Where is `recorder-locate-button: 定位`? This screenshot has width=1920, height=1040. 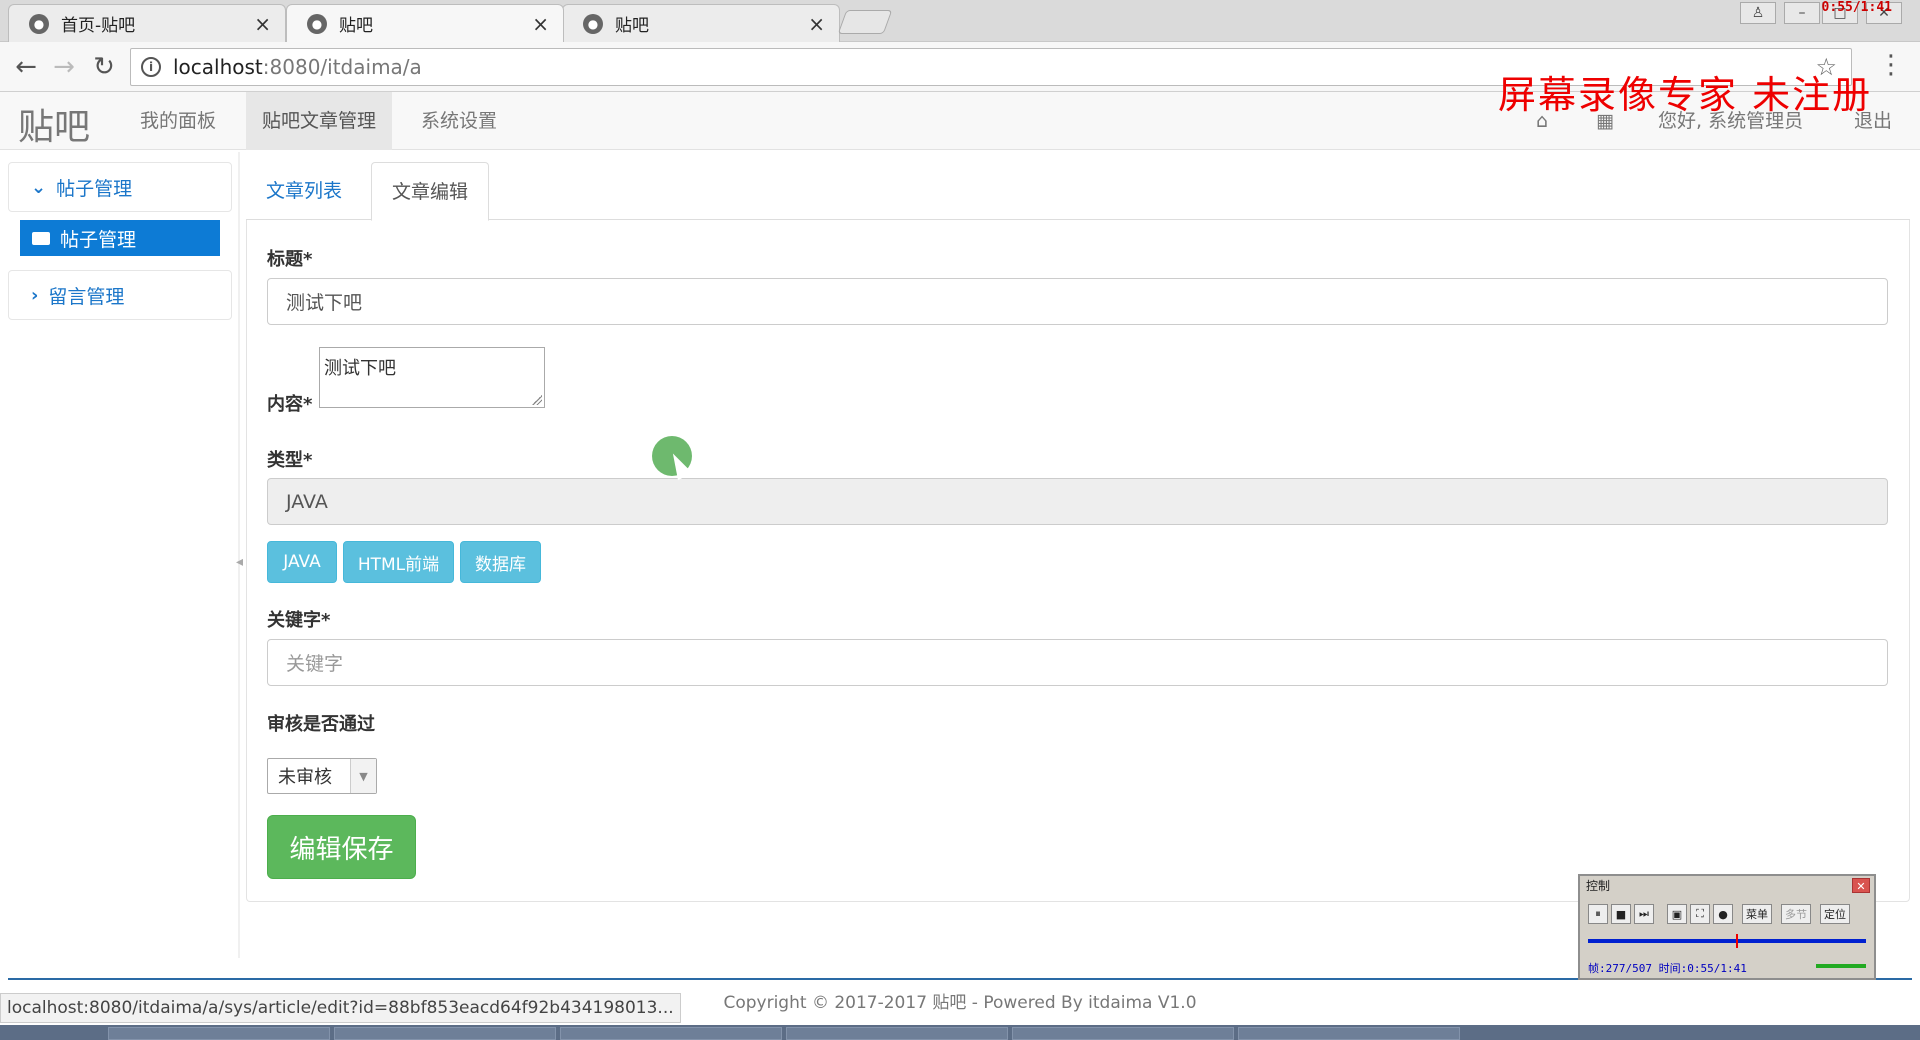
recorder-locate-button: 定位 is located at coordinates (1835, 914).